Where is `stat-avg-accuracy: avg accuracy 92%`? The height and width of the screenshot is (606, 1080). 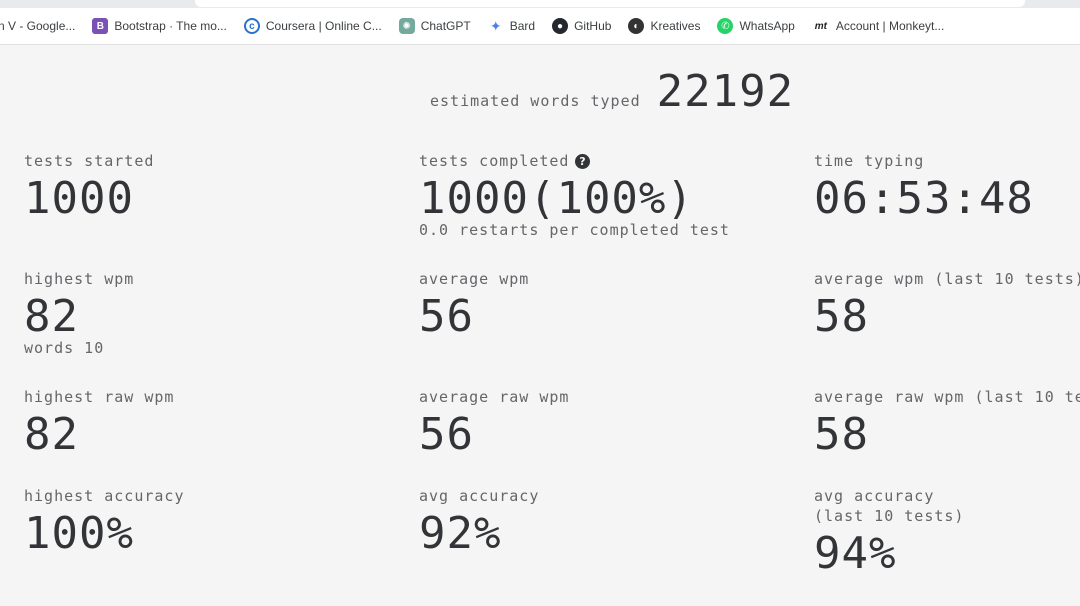 stat-avg-accuracy: avg accuracy 92% is located at coordinates (569, 524).